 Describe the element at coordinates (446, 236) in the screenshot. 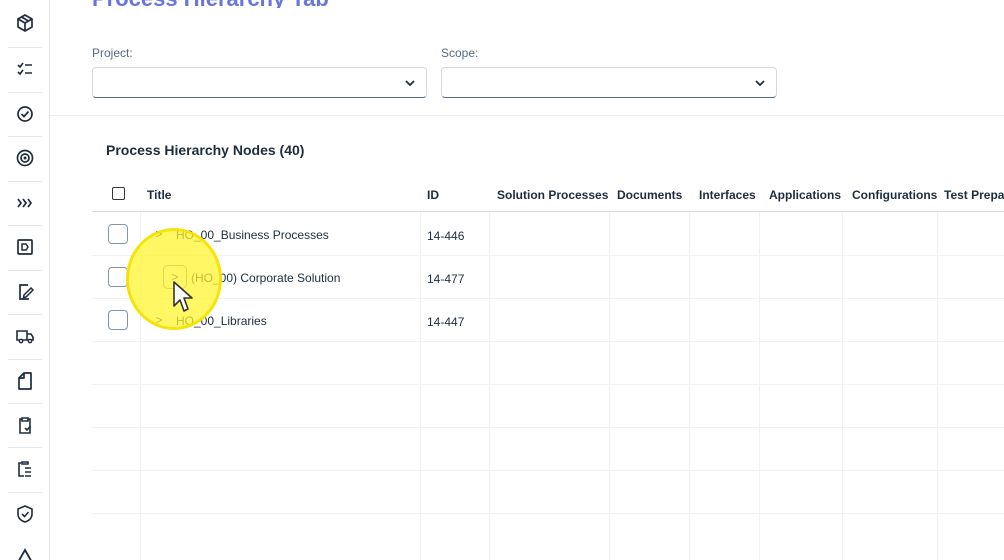

I see `row-id: 14-446` at that location.